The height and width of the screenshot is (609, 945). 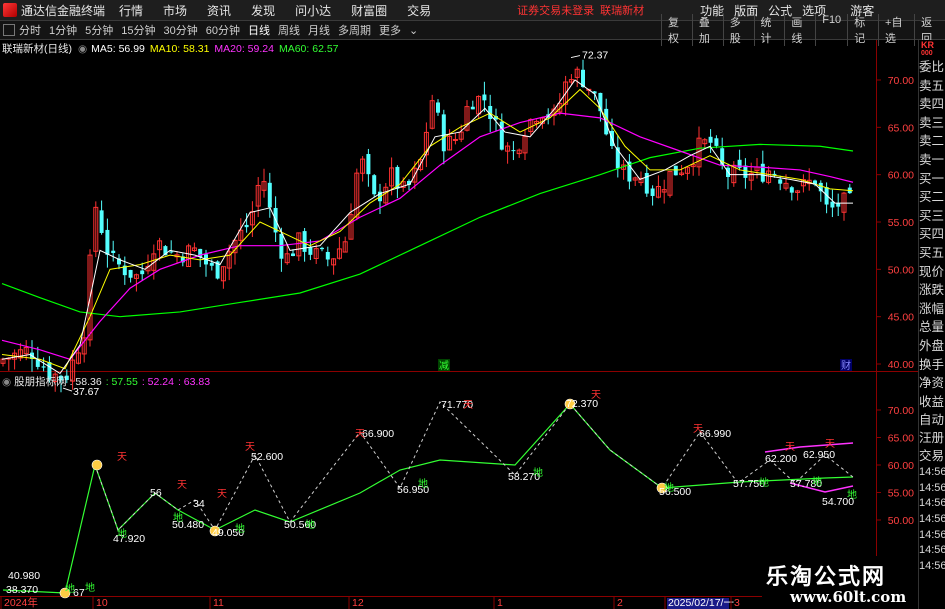 What do you see at coordinates (901, 411) in the screenshot?
I see `y-tick-label: 70.00` at bounding box center [901, 411].